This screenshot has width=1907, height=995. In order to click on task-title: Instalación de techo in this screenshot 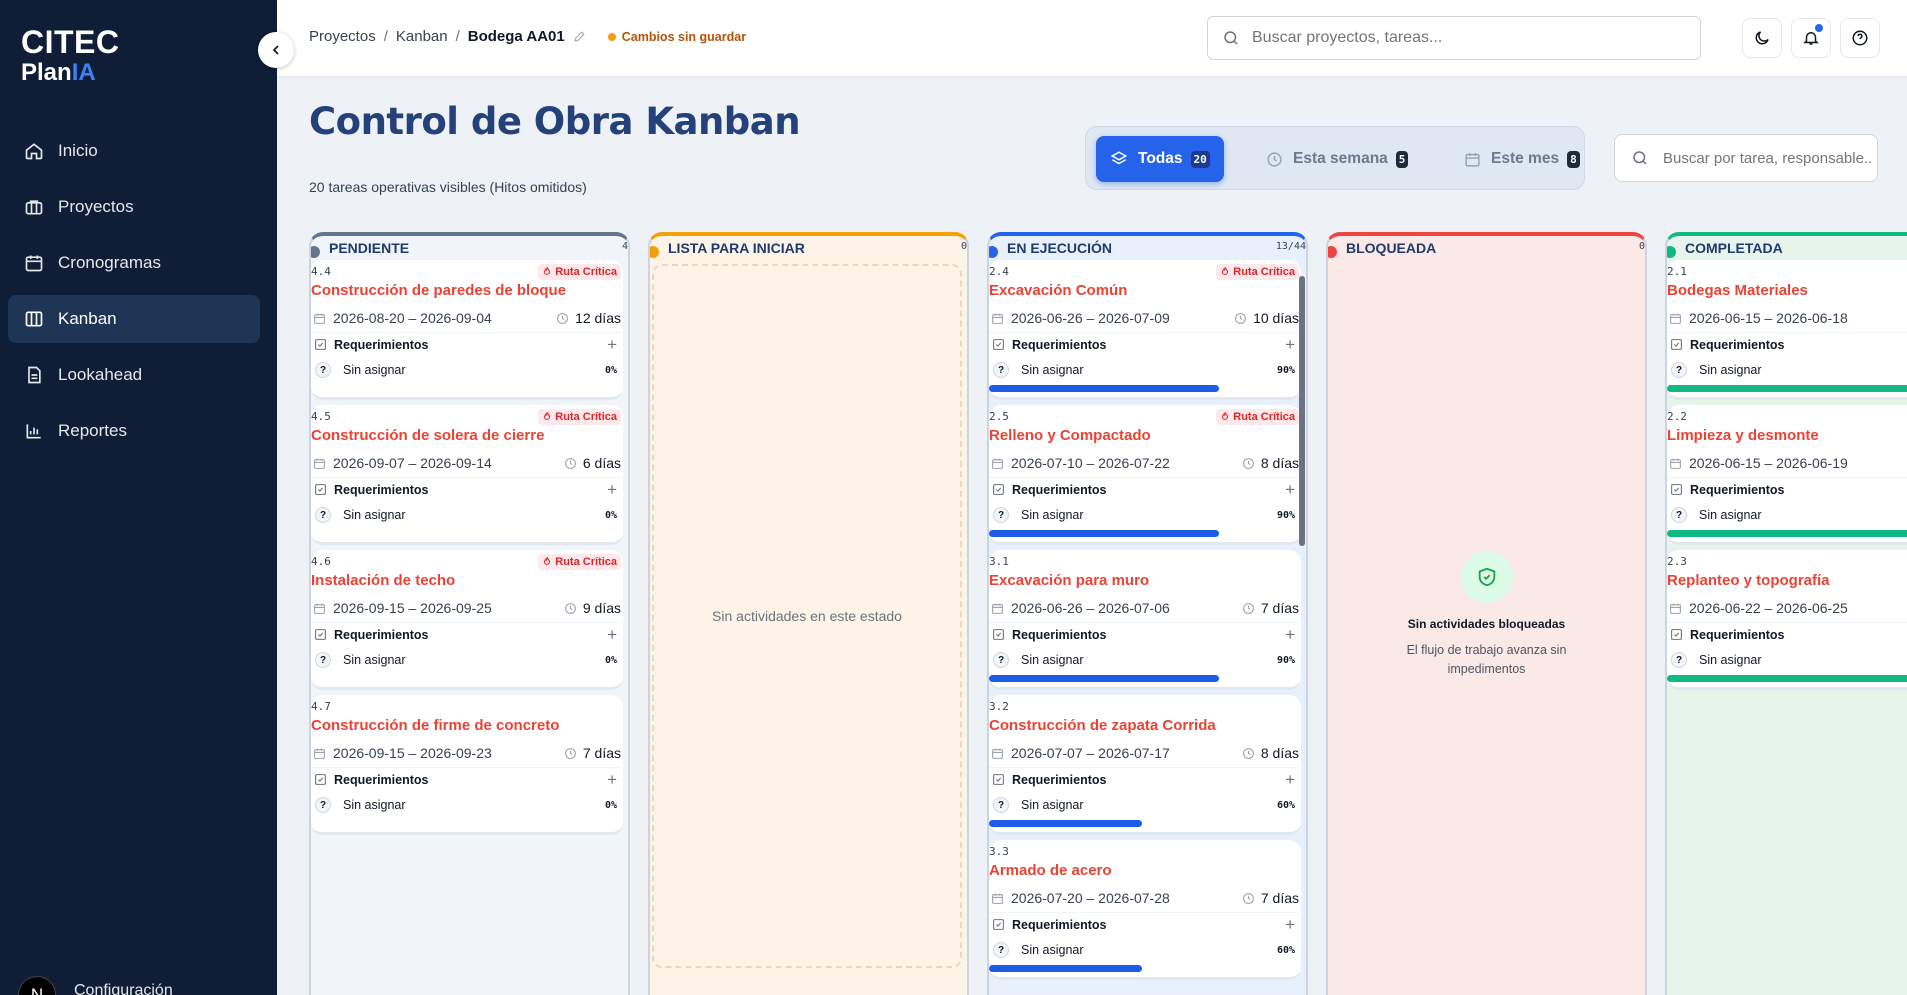, I will do `click(383, 580)`.